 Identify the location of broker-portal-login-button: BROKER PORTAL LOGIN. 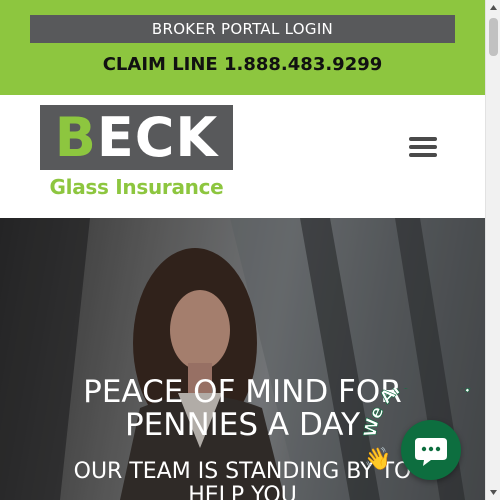
(242, 29).